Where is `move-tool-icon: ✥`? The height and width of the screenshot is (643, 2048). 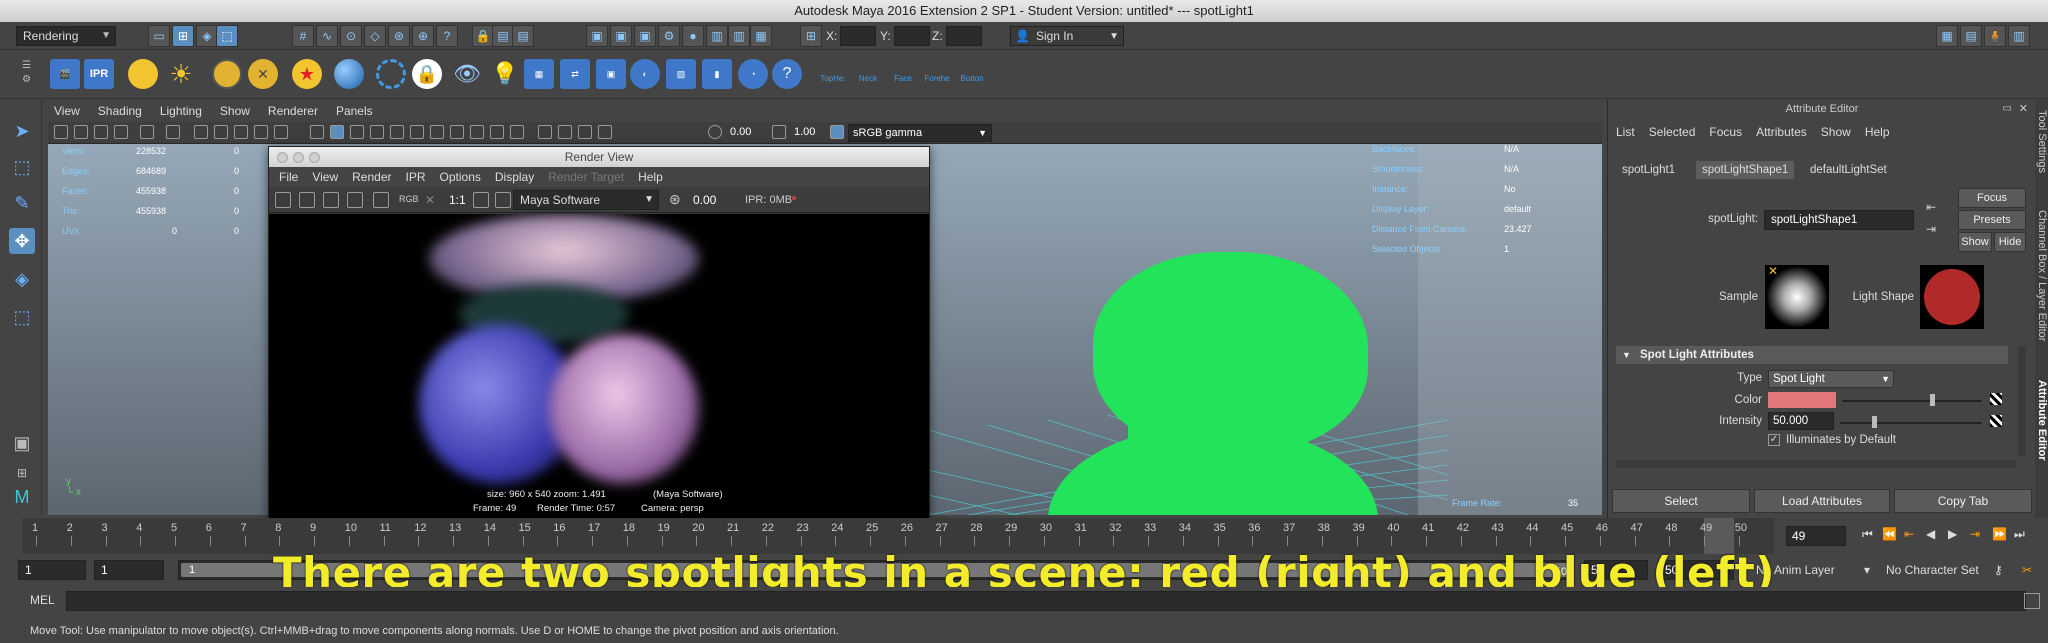
move-tool-icon: ✥ is located at coordinates (22, 241).